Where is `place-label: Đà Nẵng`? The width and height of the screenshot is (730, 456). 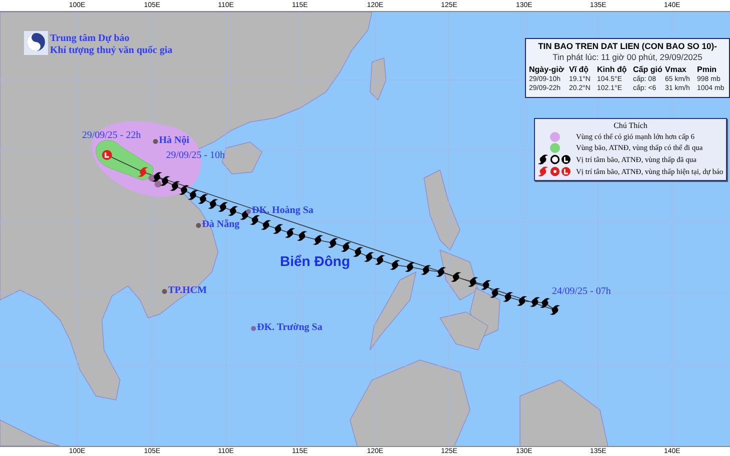 place-label: Đà Nẵng is located at coordinates (221, 225).